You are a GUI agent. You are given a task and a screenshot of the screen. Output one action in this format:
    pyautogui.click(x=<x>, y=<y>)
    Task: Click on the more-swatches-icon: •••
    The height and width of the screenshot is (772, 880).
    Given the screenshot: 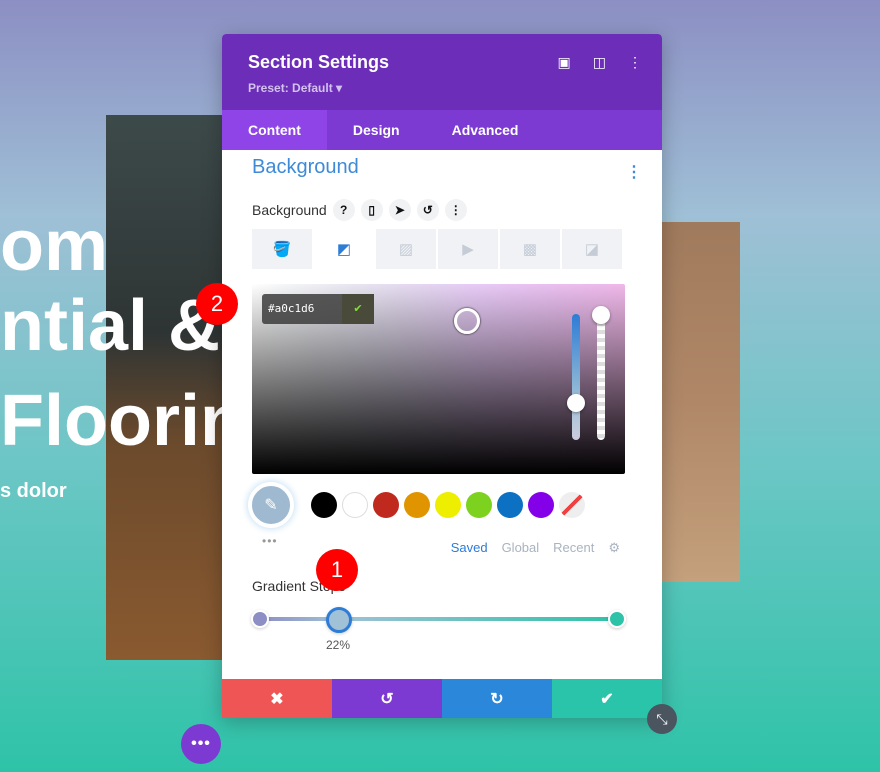 What is the action you would take?
    pyautogui.click(x=270, y=541)
    